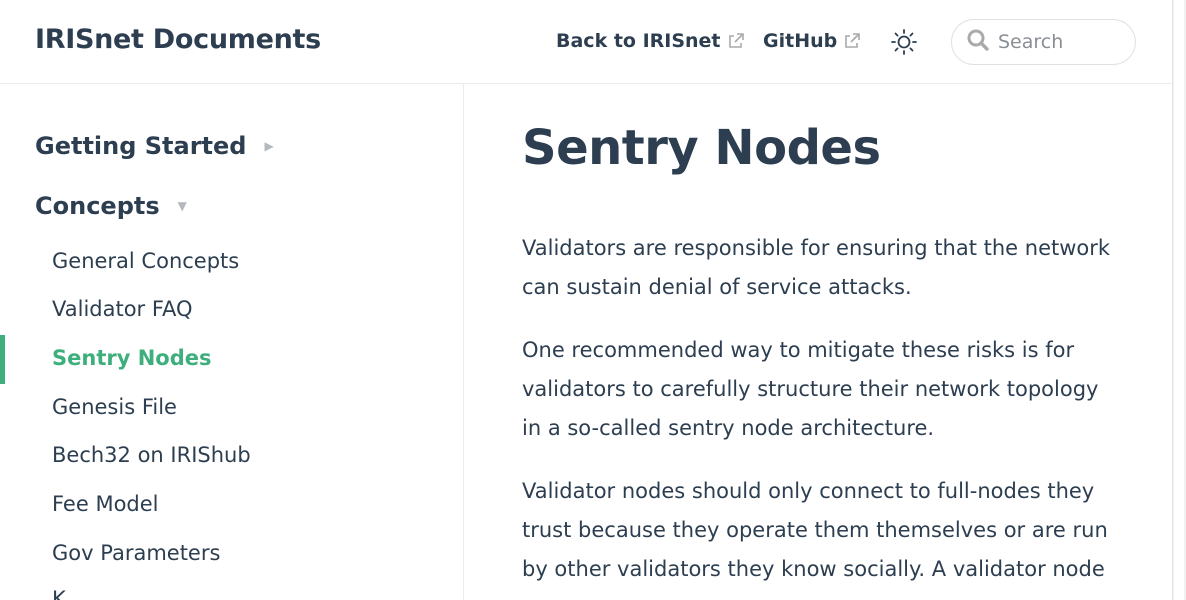  What do you see at coordinates (105, 504) in the screenshot?
I see `sidebar-item-fee-model: Fee Model` at bounding box center [105, 504].